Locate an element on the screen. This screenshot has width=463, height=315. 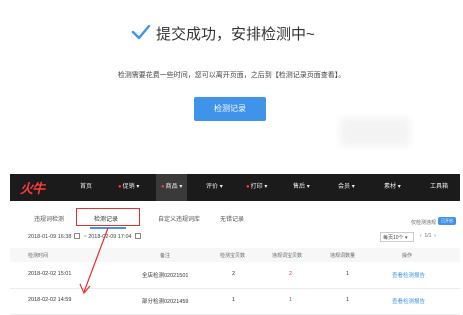
check-icon is located at coordinates (141, 32).